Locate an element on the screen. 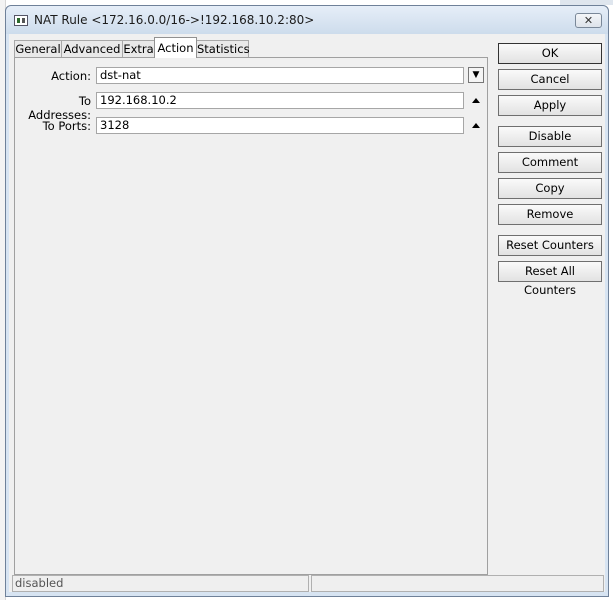 This screenshot has height=600, width=613. status-secondary is located at coordinates (457, 583).